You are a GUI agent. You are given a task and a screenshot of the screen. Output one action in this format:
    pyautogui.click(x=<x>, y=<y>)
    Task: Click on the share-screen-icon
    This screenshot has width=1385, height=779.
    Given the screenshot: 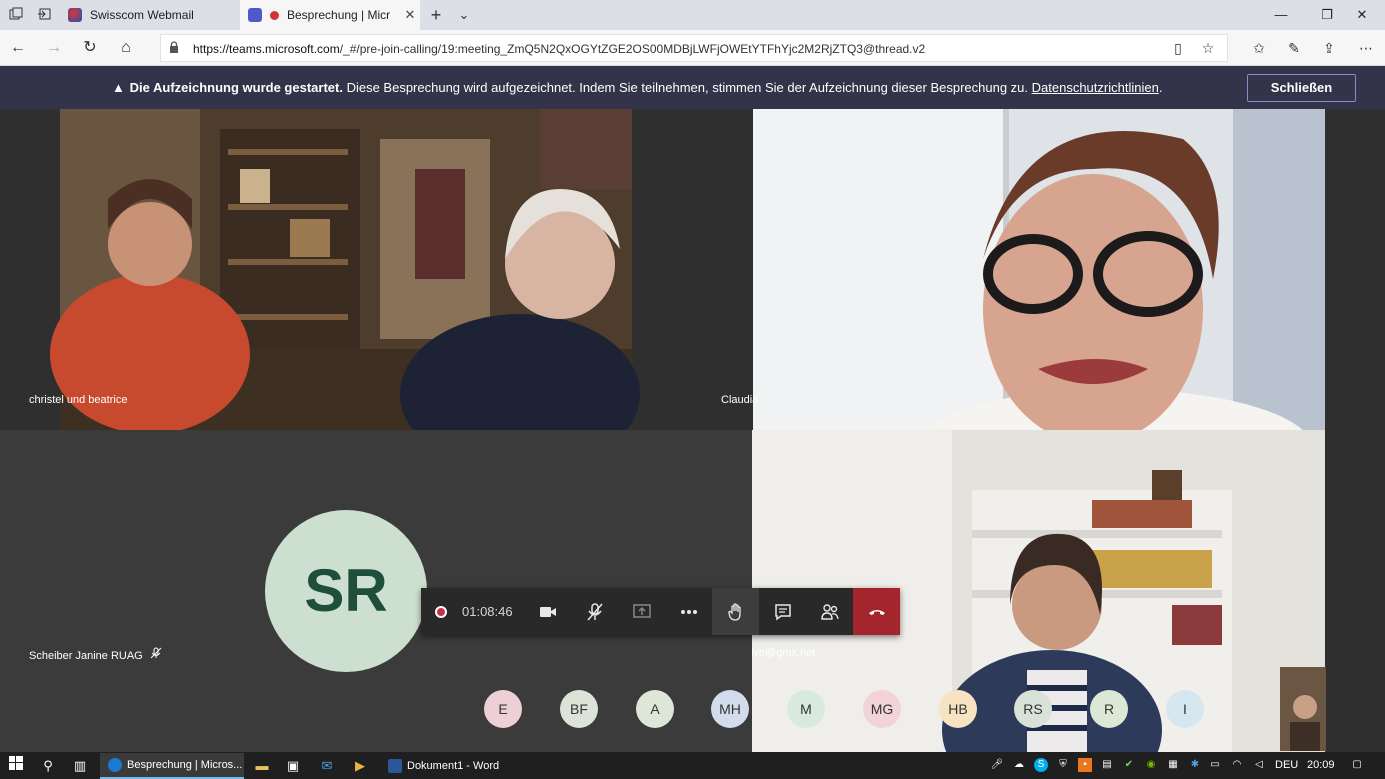 What is the action you would take?
    pyautogui.click(x=641, y=610)
    